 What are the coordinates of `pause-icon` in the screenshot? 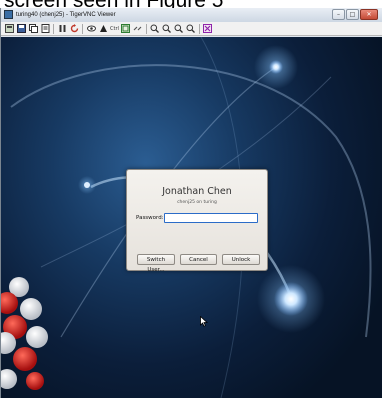 It's located at (62, 29).